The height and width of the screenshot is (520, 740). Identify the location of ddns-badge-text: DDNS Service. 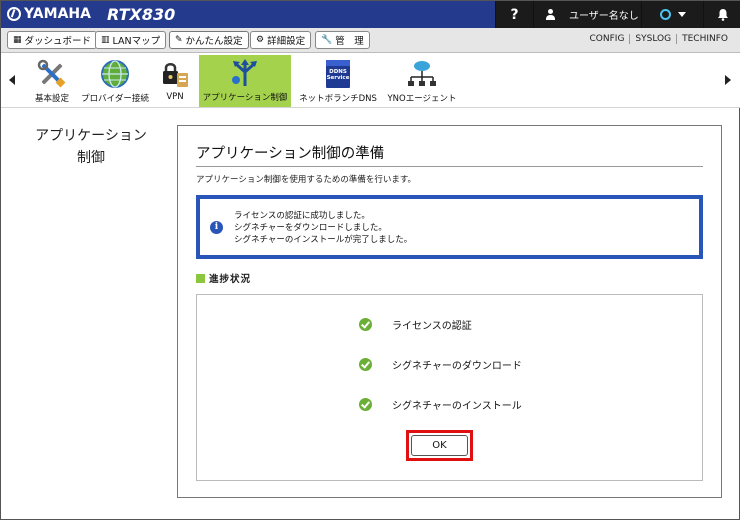
(338, 75).